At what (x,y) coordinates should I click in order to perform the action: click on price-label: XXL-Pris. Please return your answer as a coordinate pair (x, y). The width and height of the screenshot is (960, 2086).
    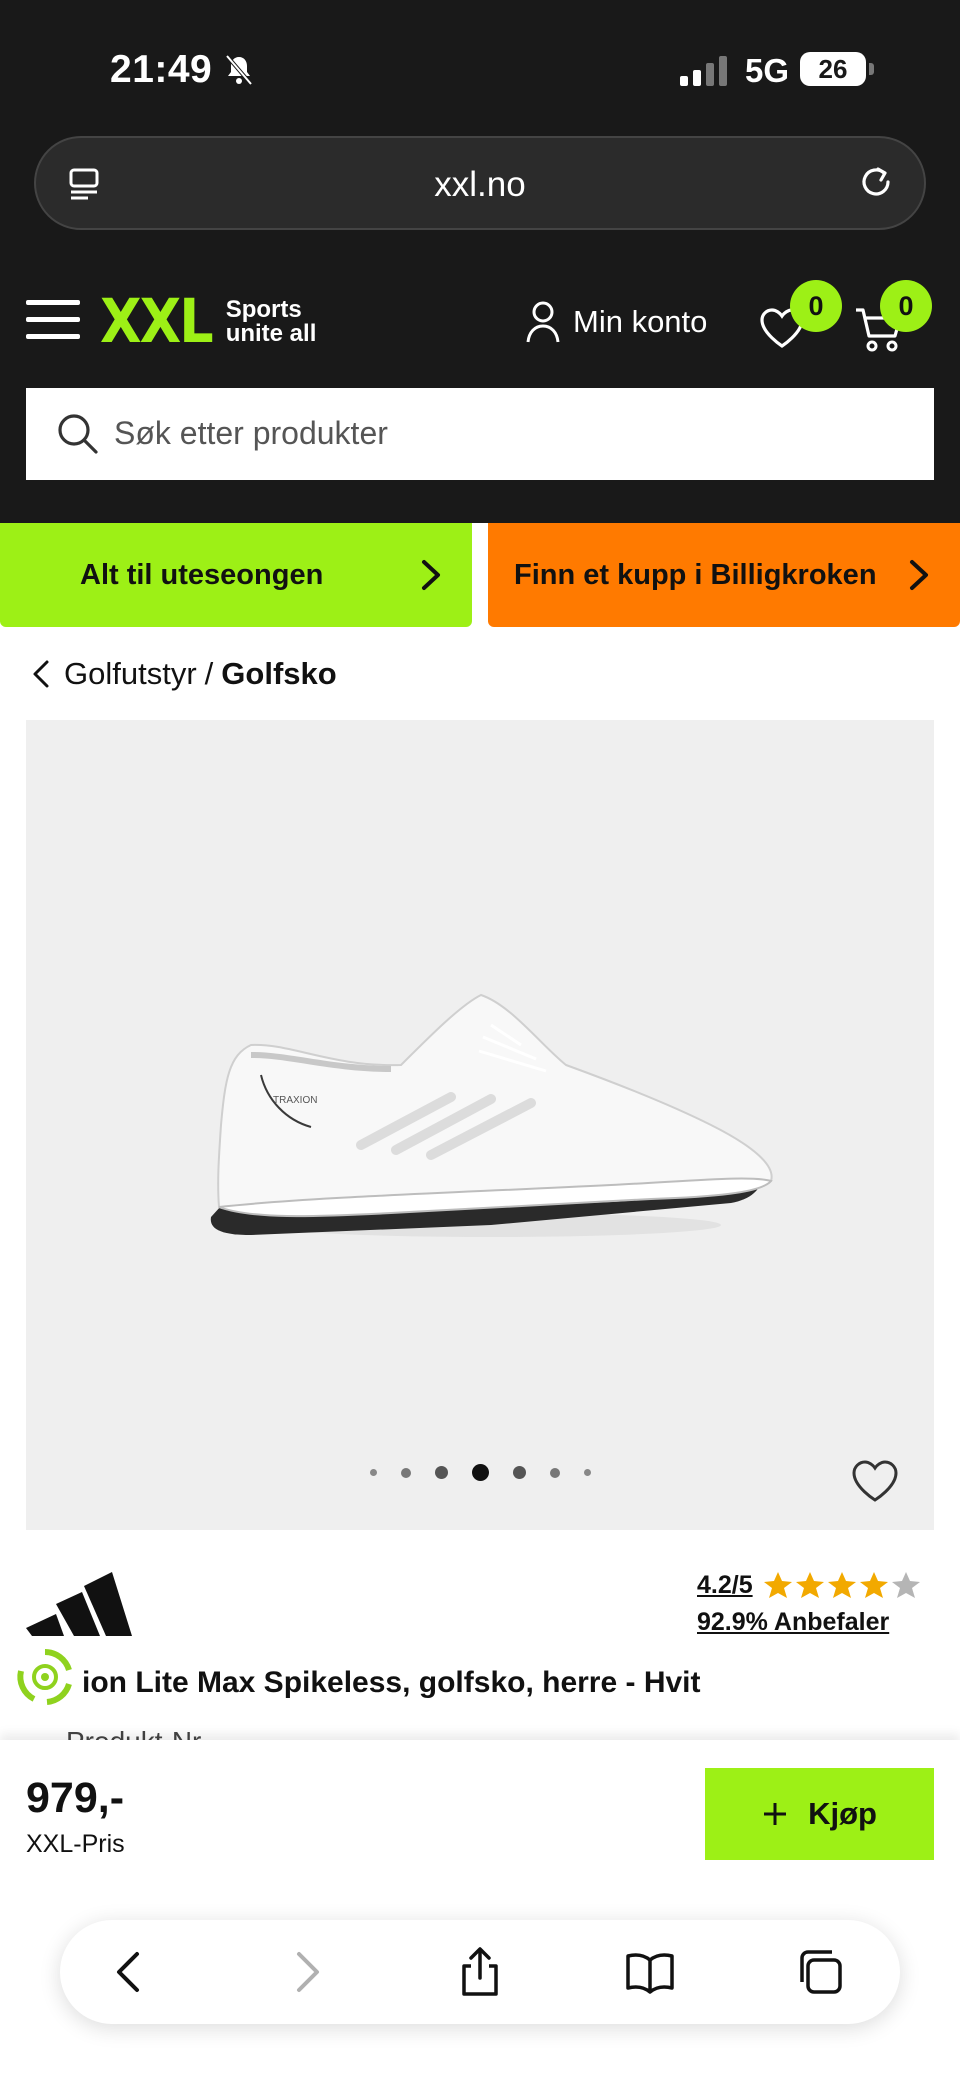
    Looking at the image, I should click on (75, 1844).